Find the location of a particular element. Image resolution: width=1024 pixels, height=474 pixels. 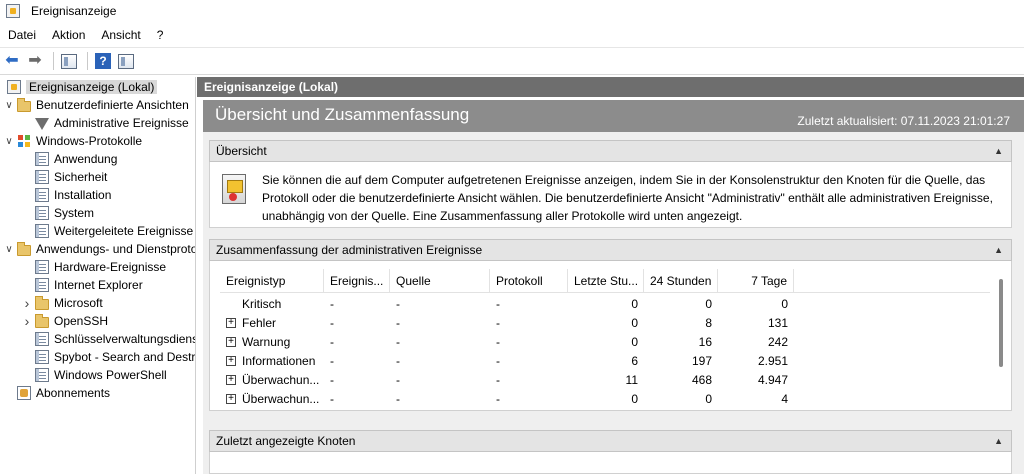

column-header-type: Ereignistyp is located at coordinates (272, 281).